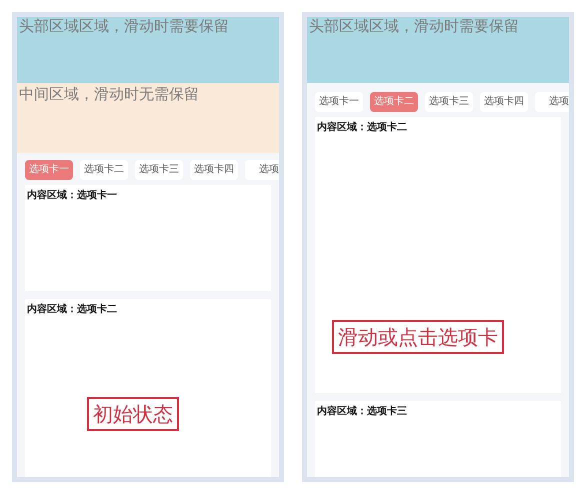 The height and width of the screenshot is (488, 588). I want to click on tab: 选项卡二, so click(104, 170).